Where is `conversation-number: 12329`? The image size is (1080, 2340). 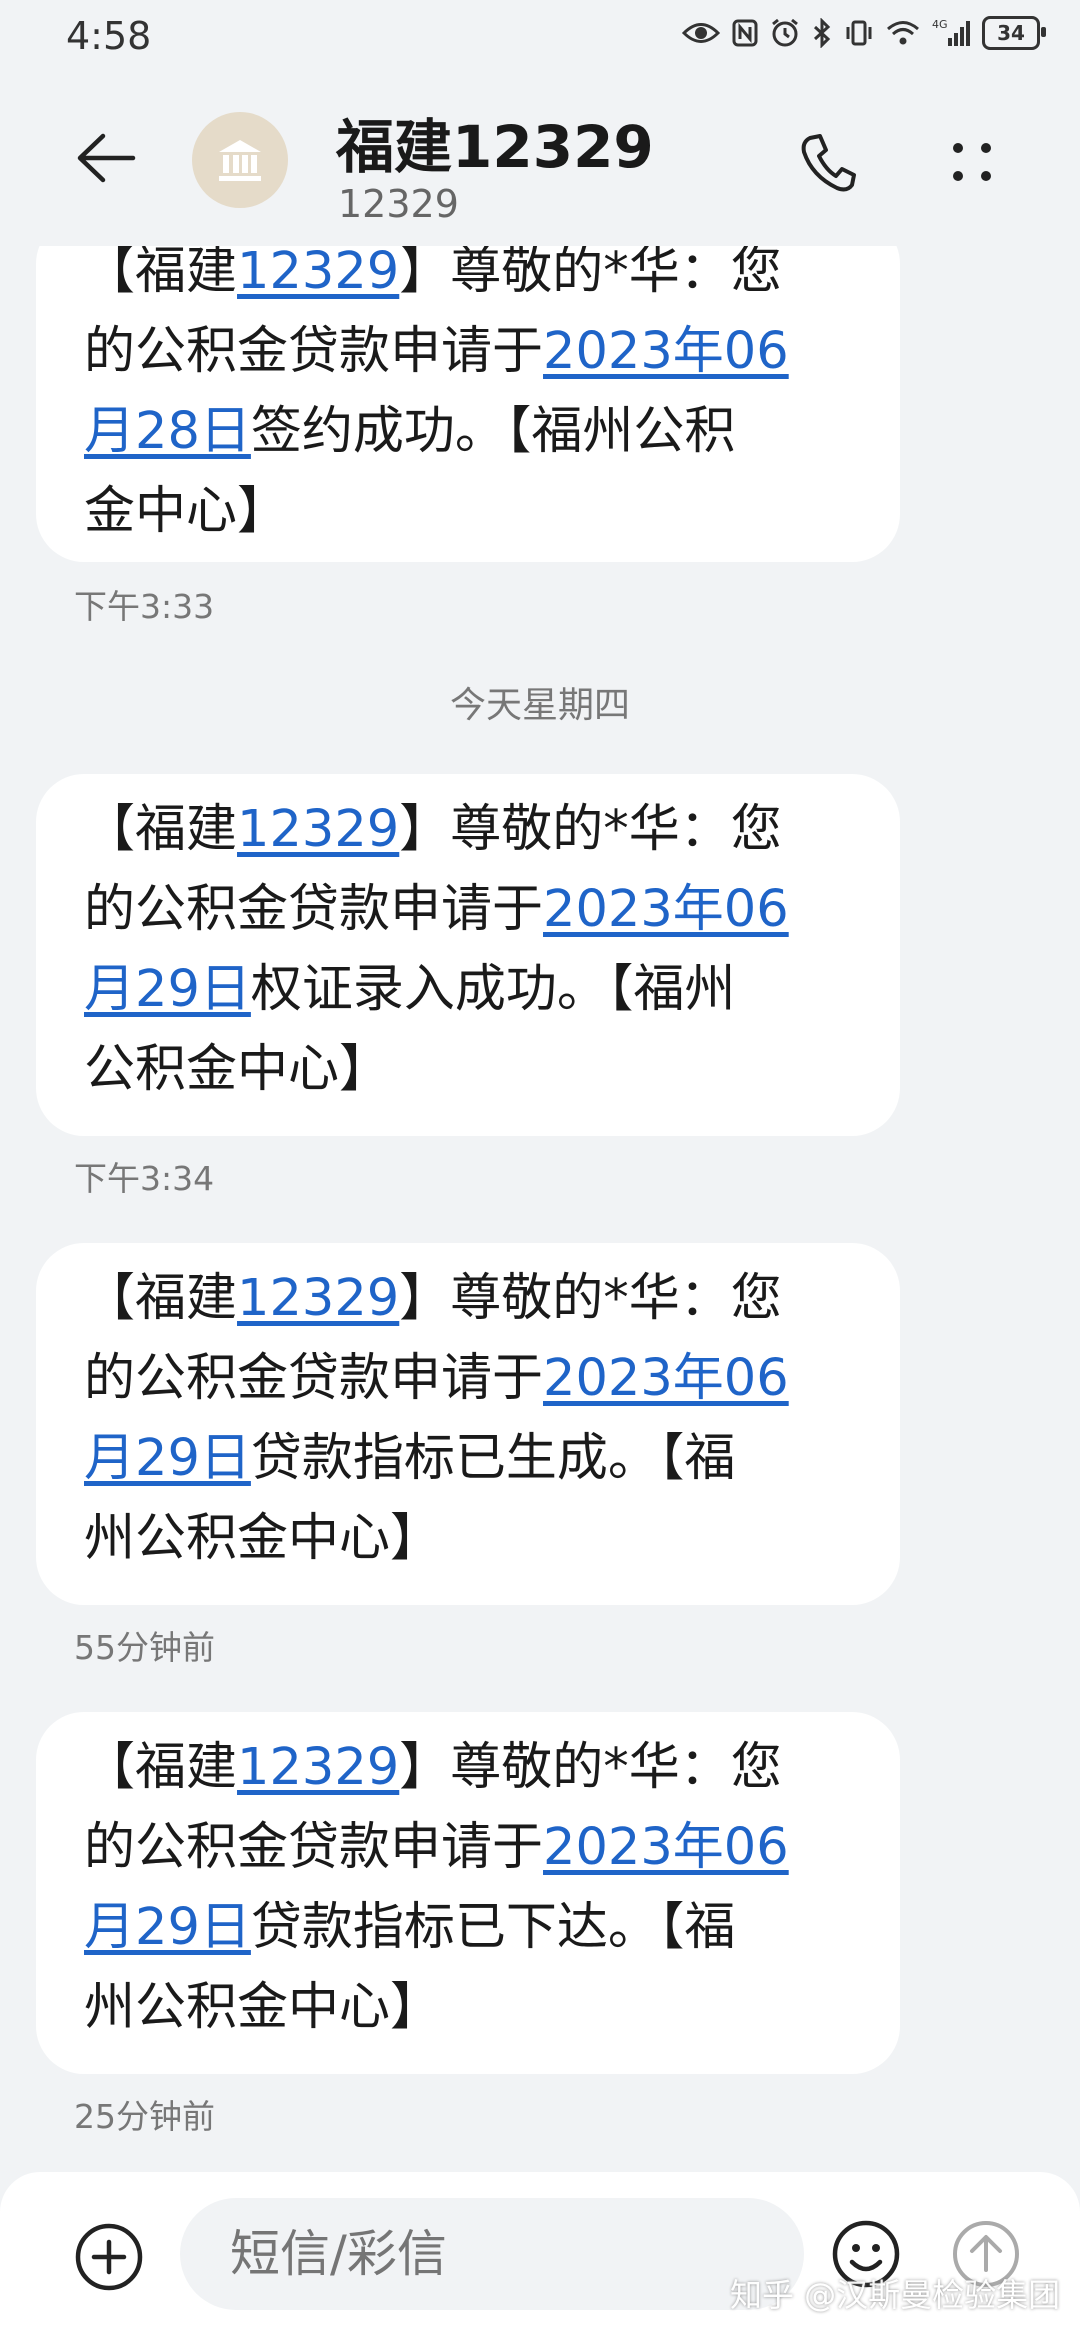 conversation-number: 12329 is located at coordinates (398, 204).